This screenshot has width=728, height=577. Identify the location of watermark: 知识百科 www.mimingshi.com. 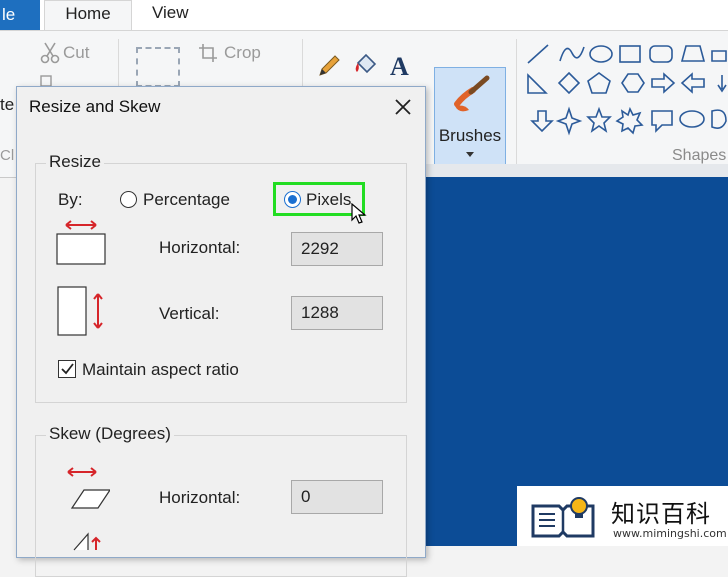
(622, 516).